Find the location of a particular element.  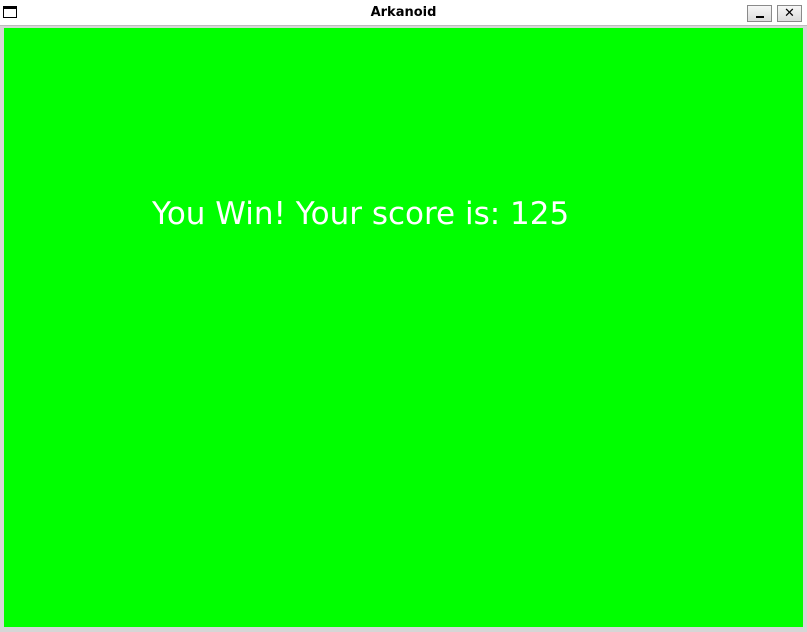

title-bar: Arkanoid ✕ is located at coordinates (403, 13).